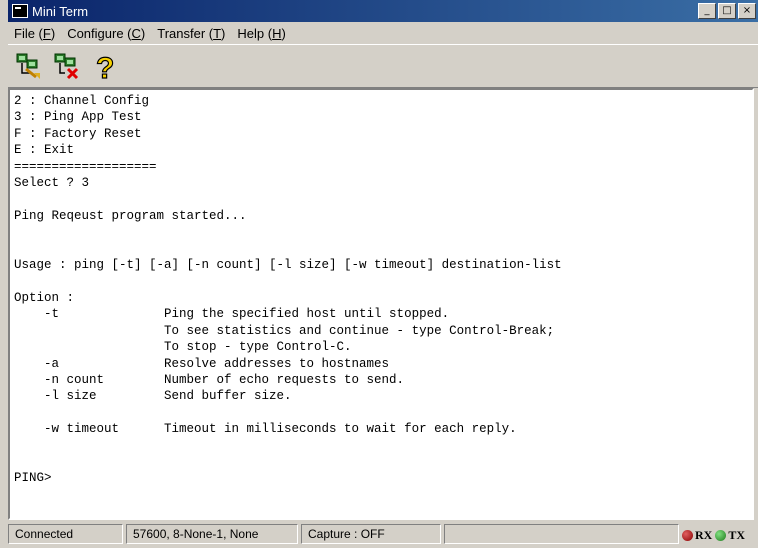 The image size is (758, 548). Describe the element at coordinates (383, 66) in the screenshot. I see `toolbar: ?` at that location.